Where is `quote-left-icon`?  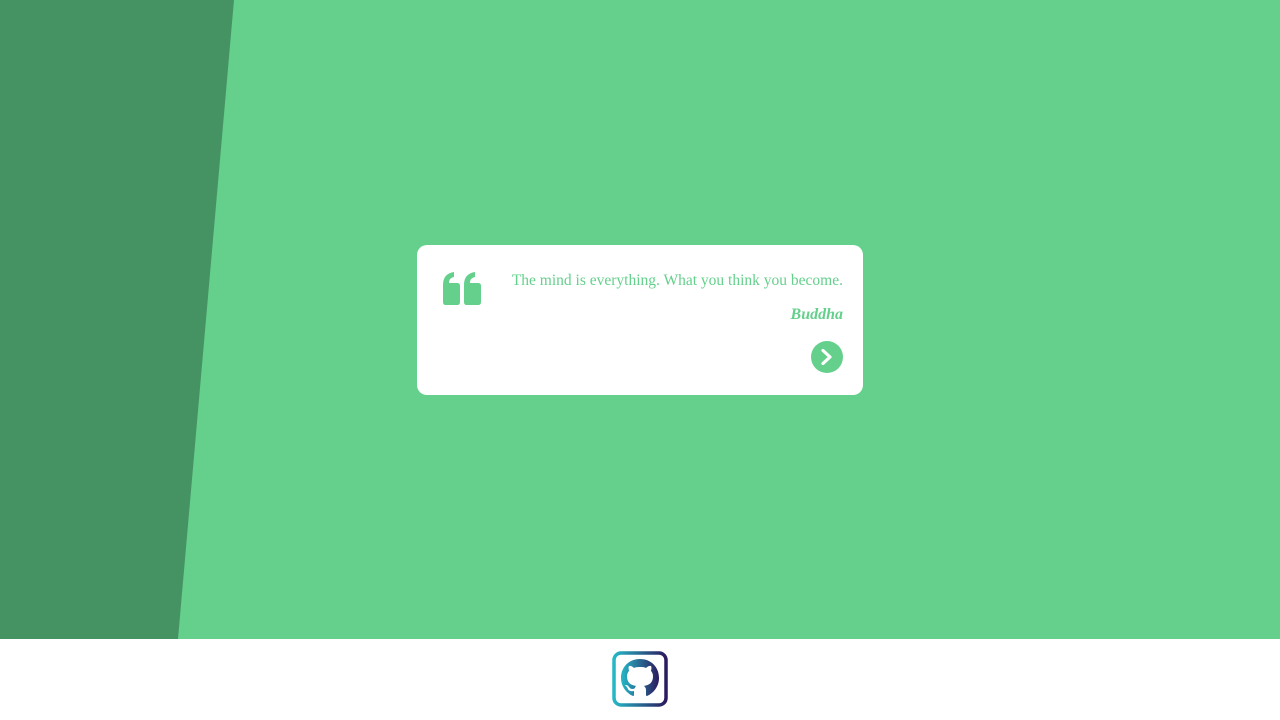 quote-left-icon is located at coordinates (462, 288).